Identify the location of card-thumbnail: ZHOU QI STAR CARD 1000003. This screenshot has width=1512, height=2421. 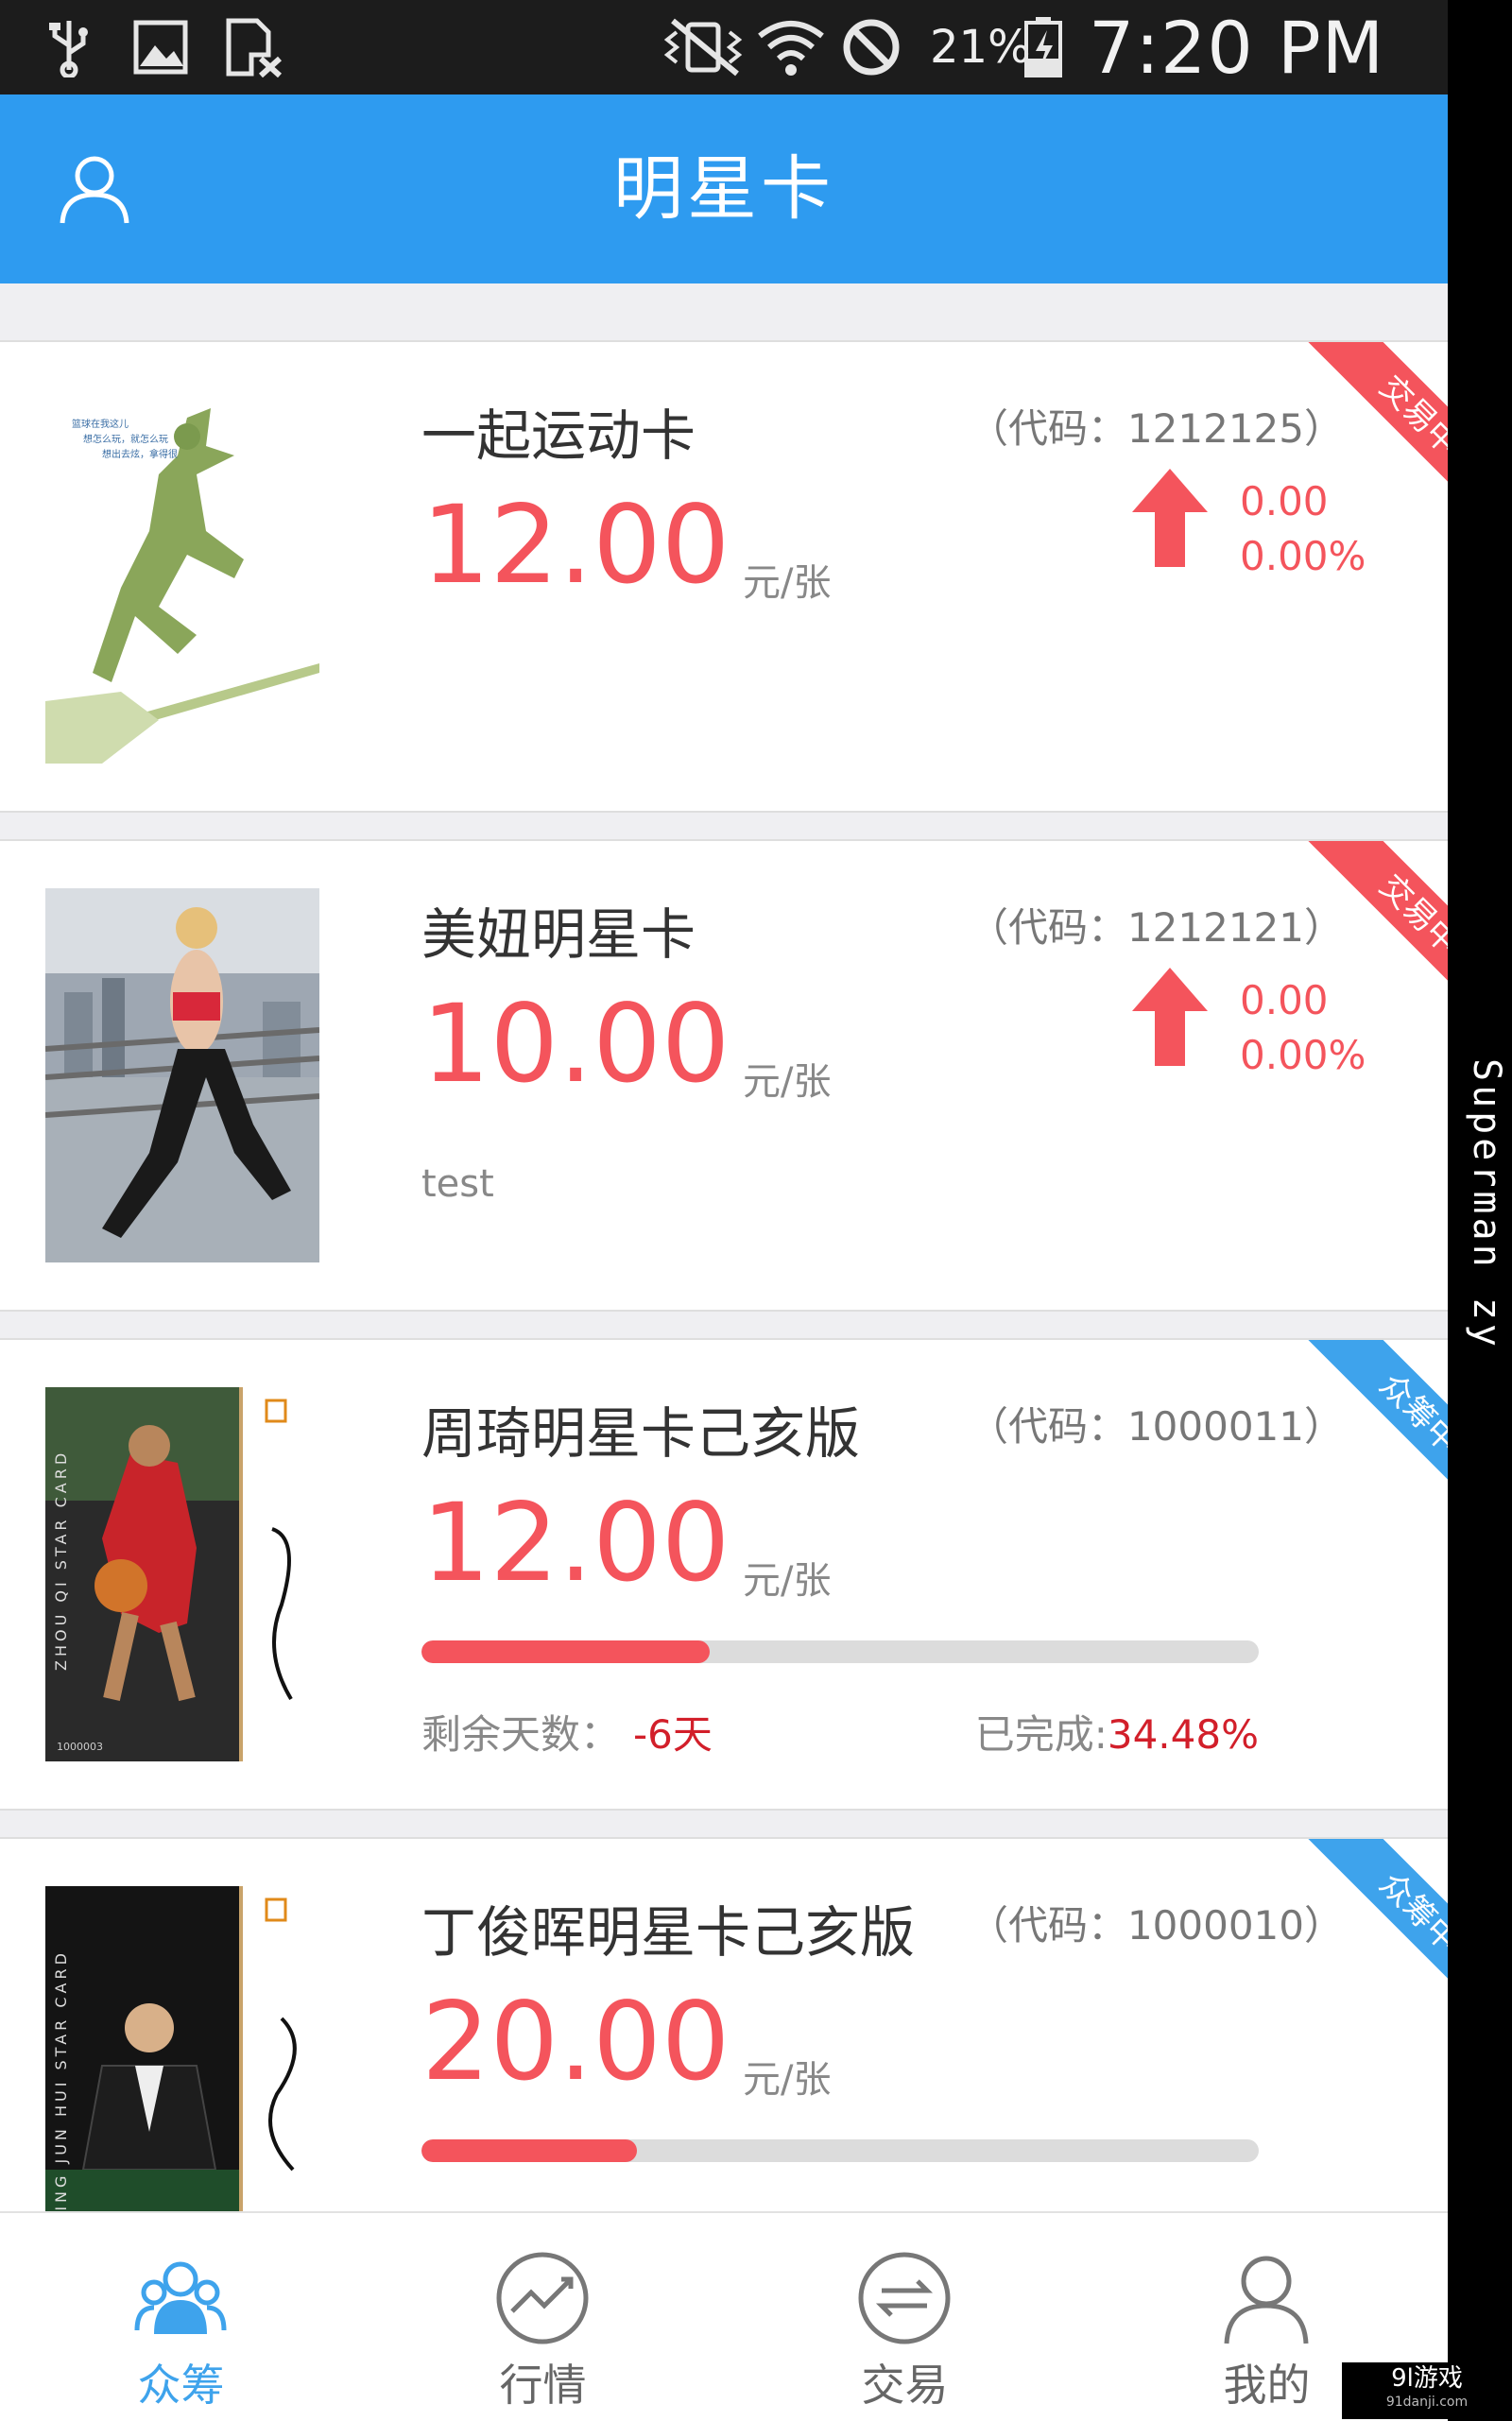
(182, 1574).